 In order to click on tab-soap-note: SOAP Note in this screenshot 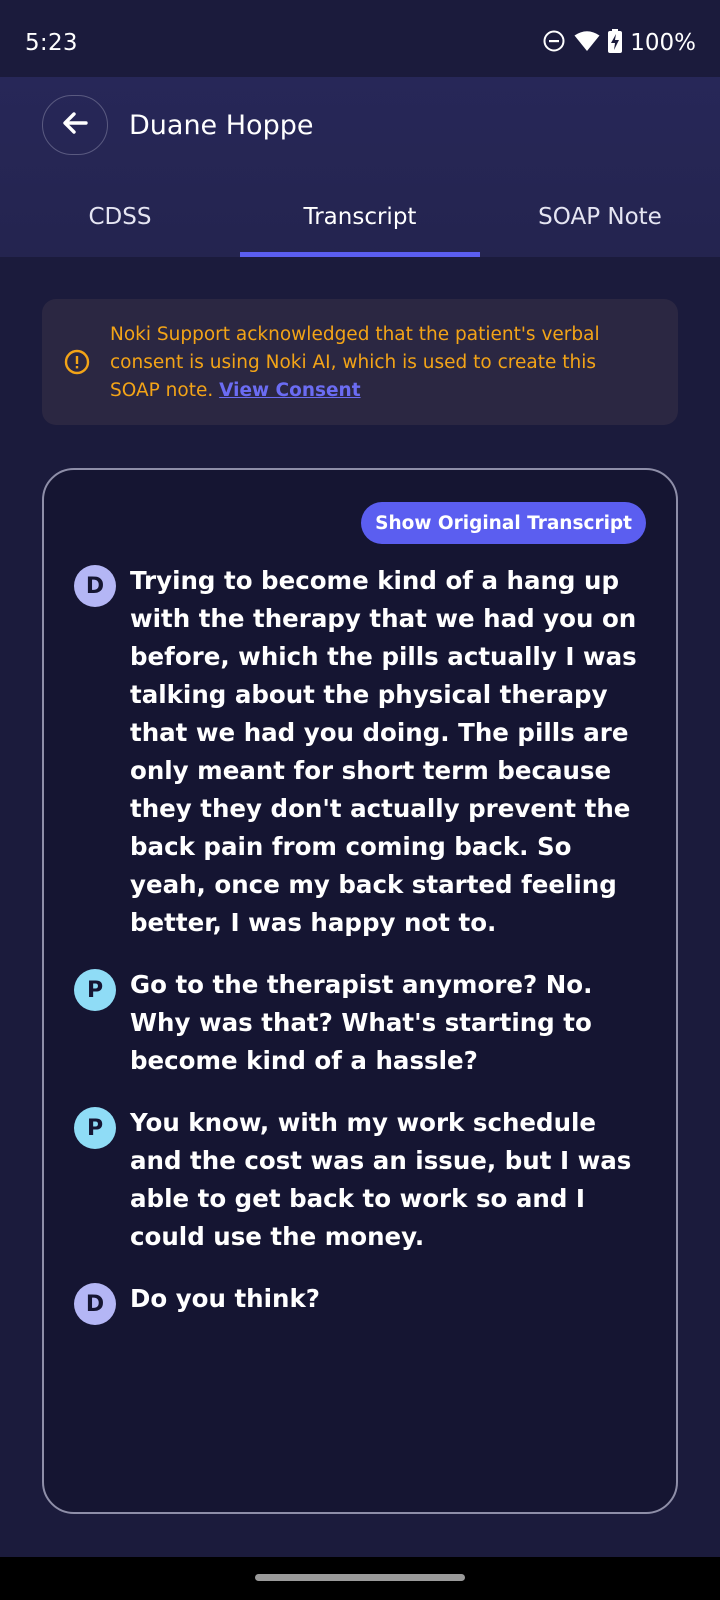, I will do `click(600, 217)`.